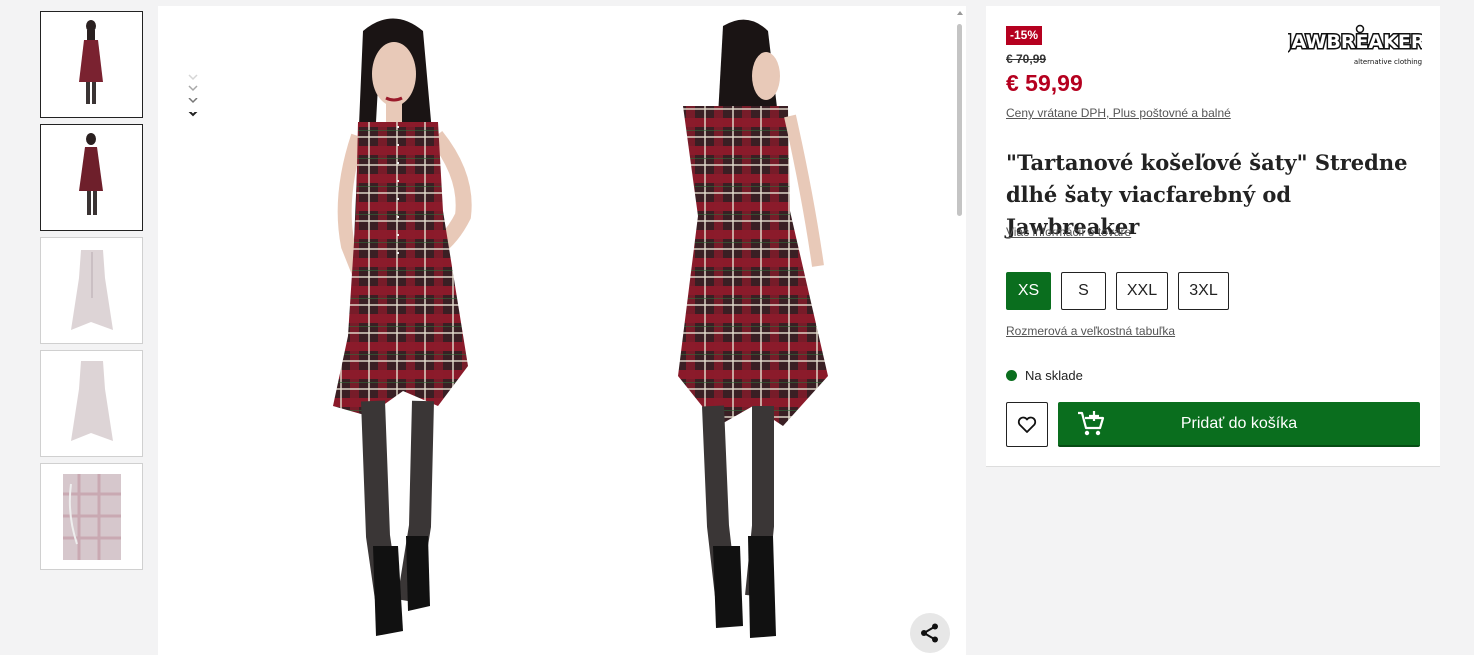 The height and width of the screenshot is (655, 1474). I want to click on size-selector: XS S XXL 3XL, so click(1117, 291).